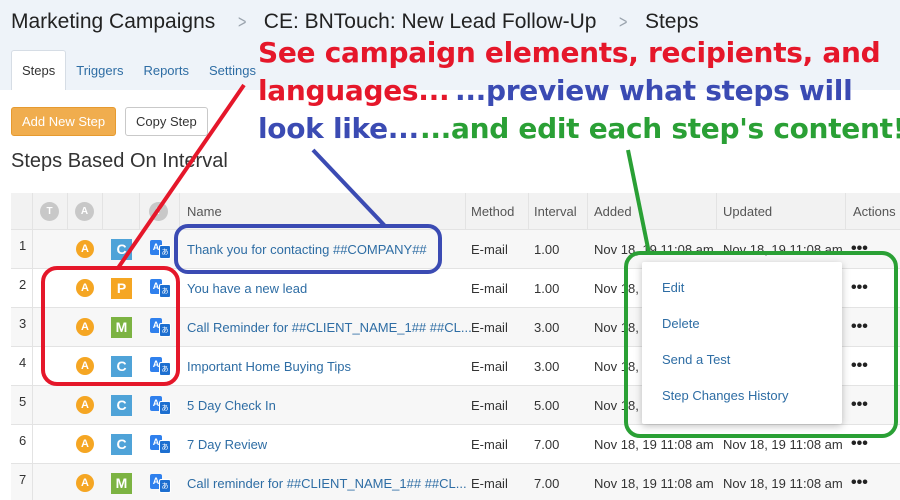 The height and width of the screenshot is (500, 900). Describe the element at coordinates (569, 52) in the screenshot. I see `annotation-red-line1: See campaign elements, recipients, and` at that location.